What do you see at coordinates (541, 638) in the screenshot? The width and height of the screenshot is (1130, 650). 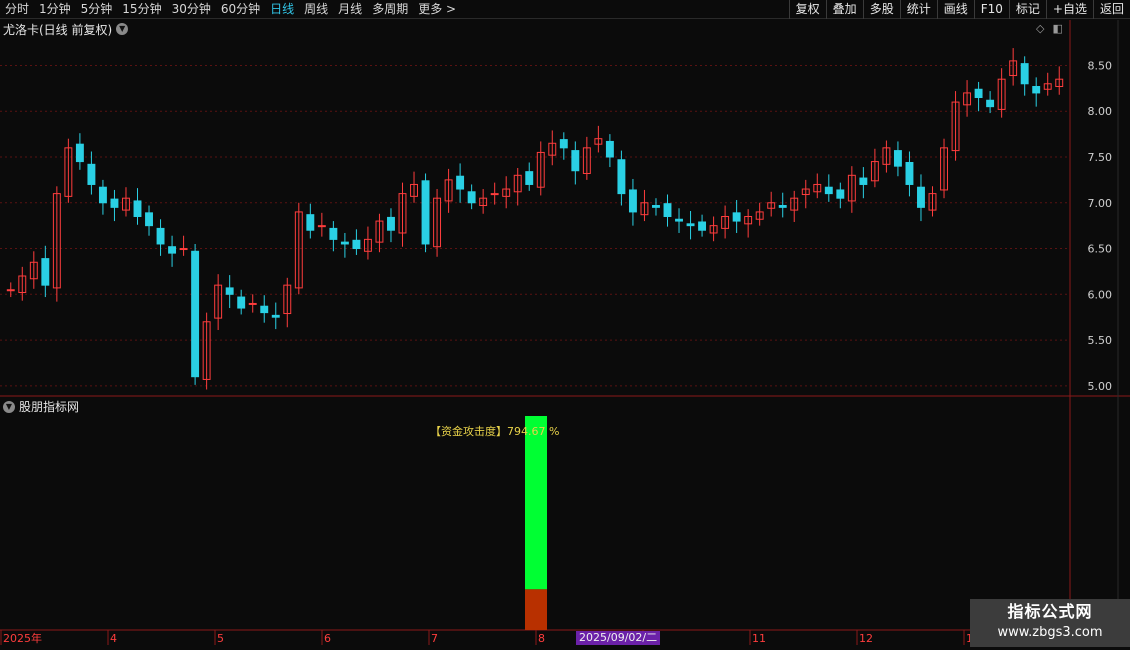 I see `time-axis-label: 8` at bounding box center [541, 638].